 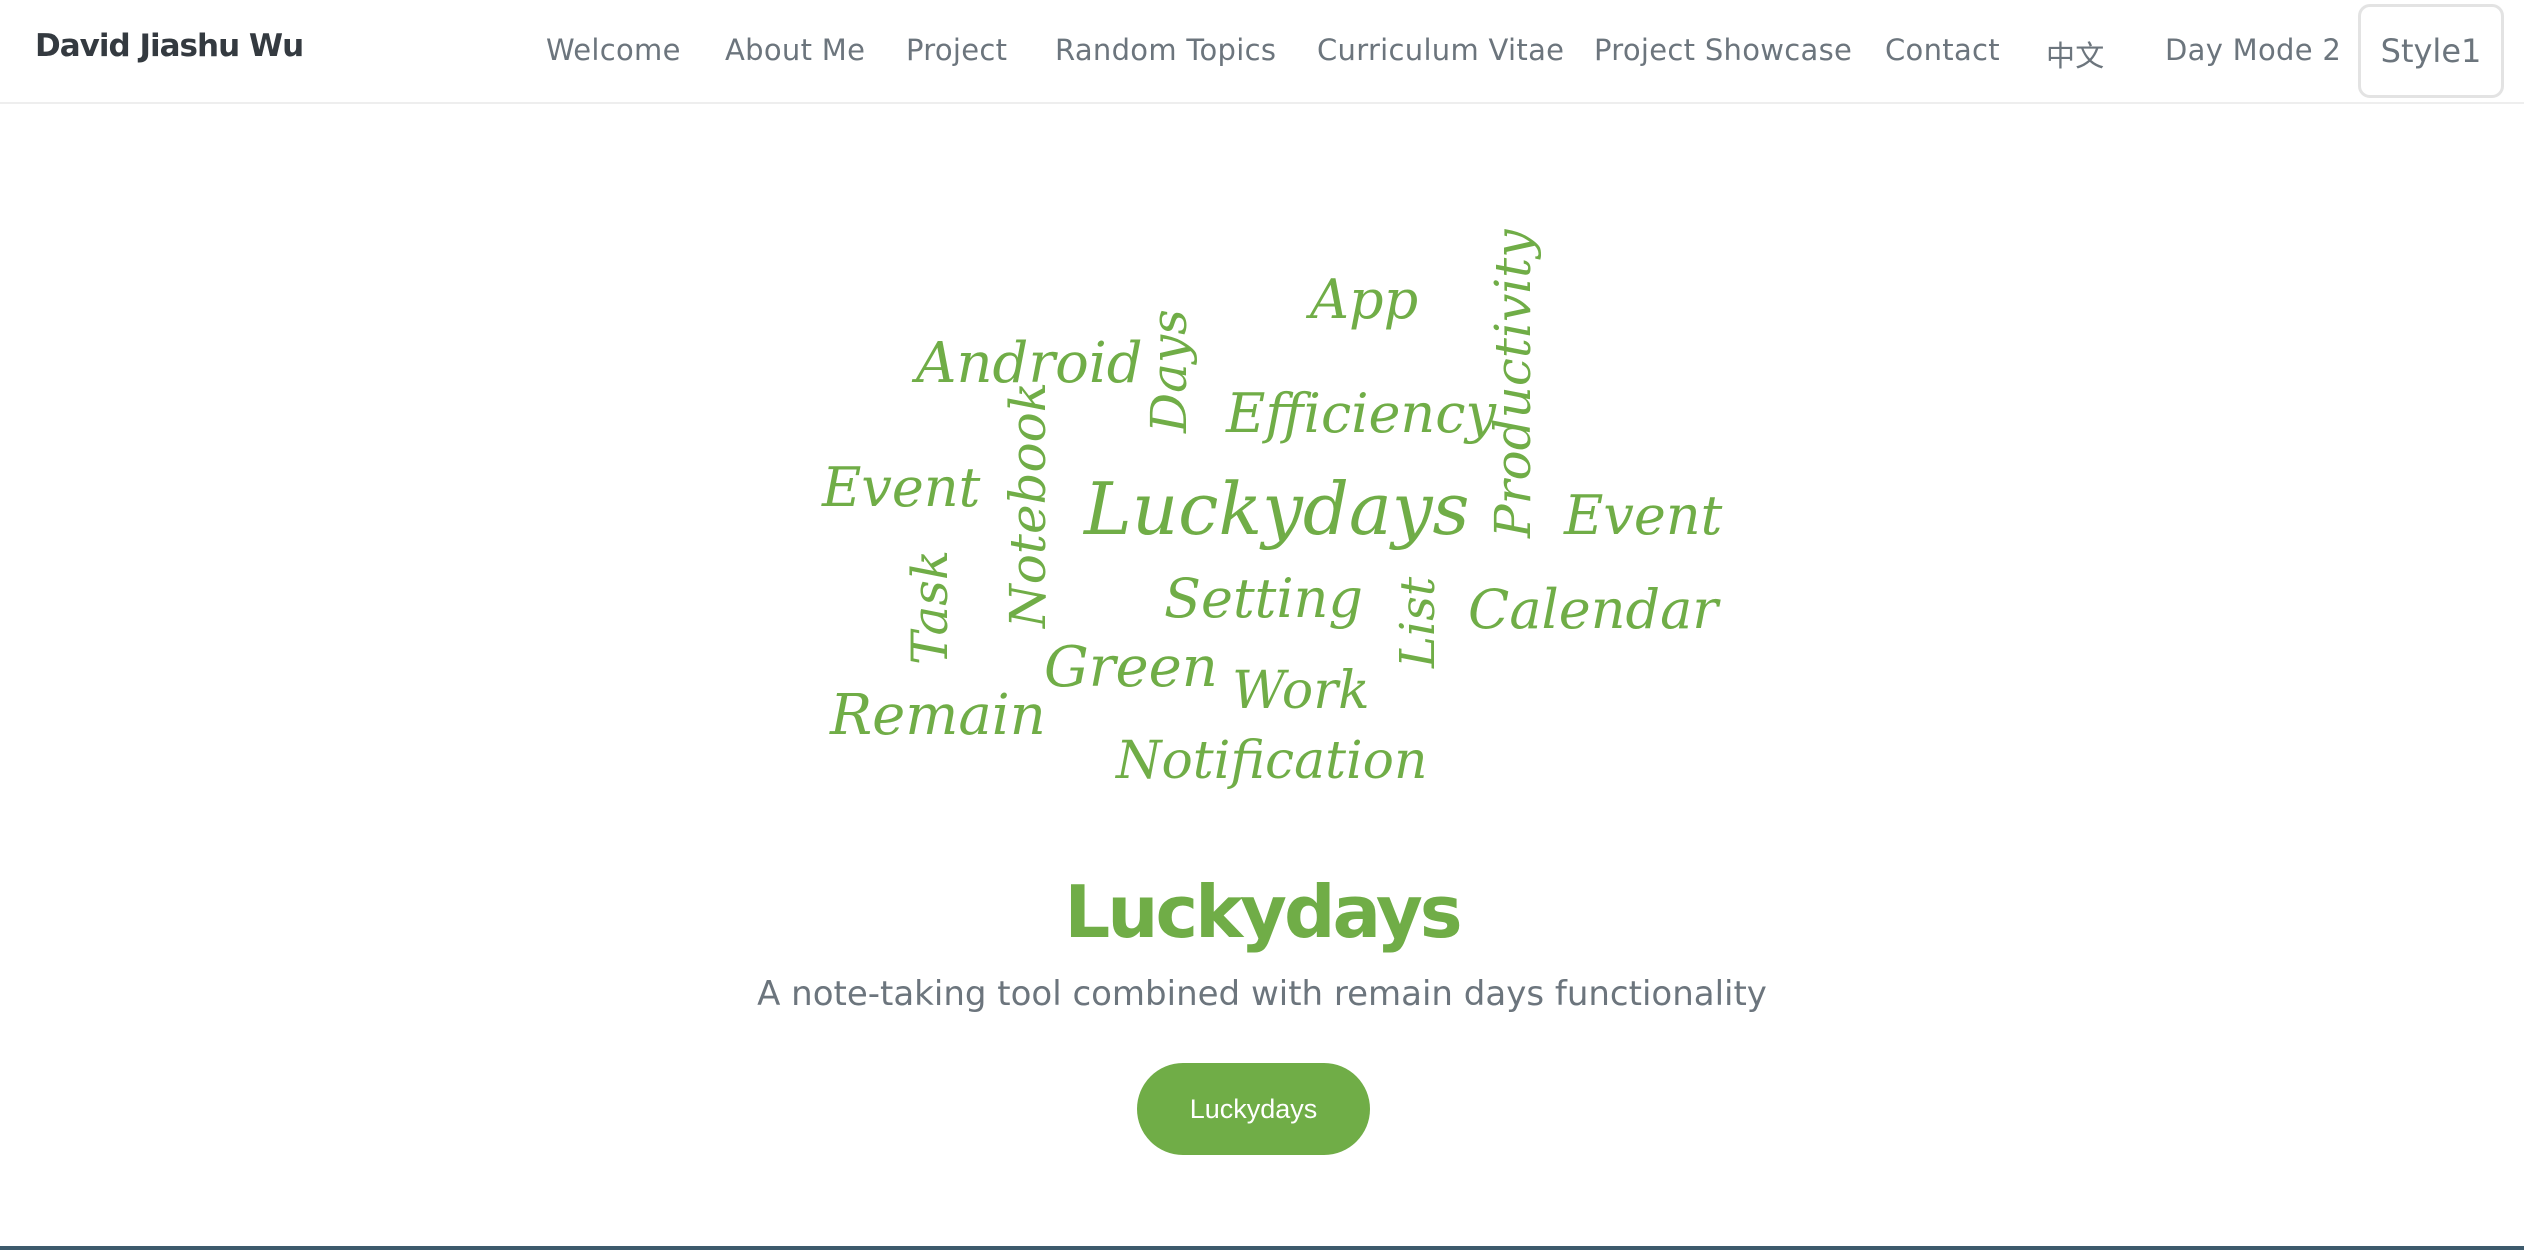 I want to click on cloud-word-work: Work, so click(x=1301, y=691).